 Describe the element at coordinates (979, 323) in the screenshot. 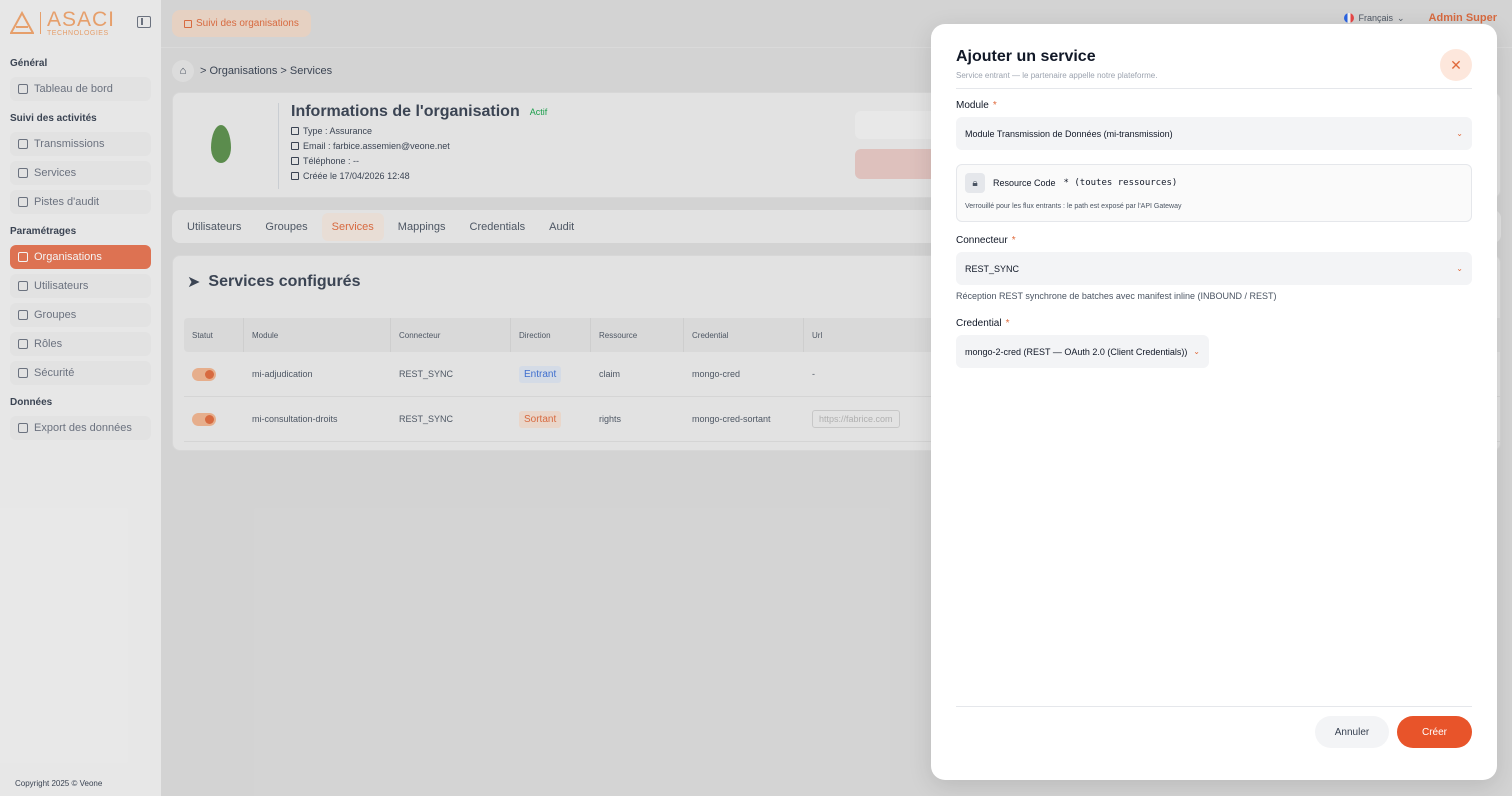

I see `credential-label-text: Credential` at that location.